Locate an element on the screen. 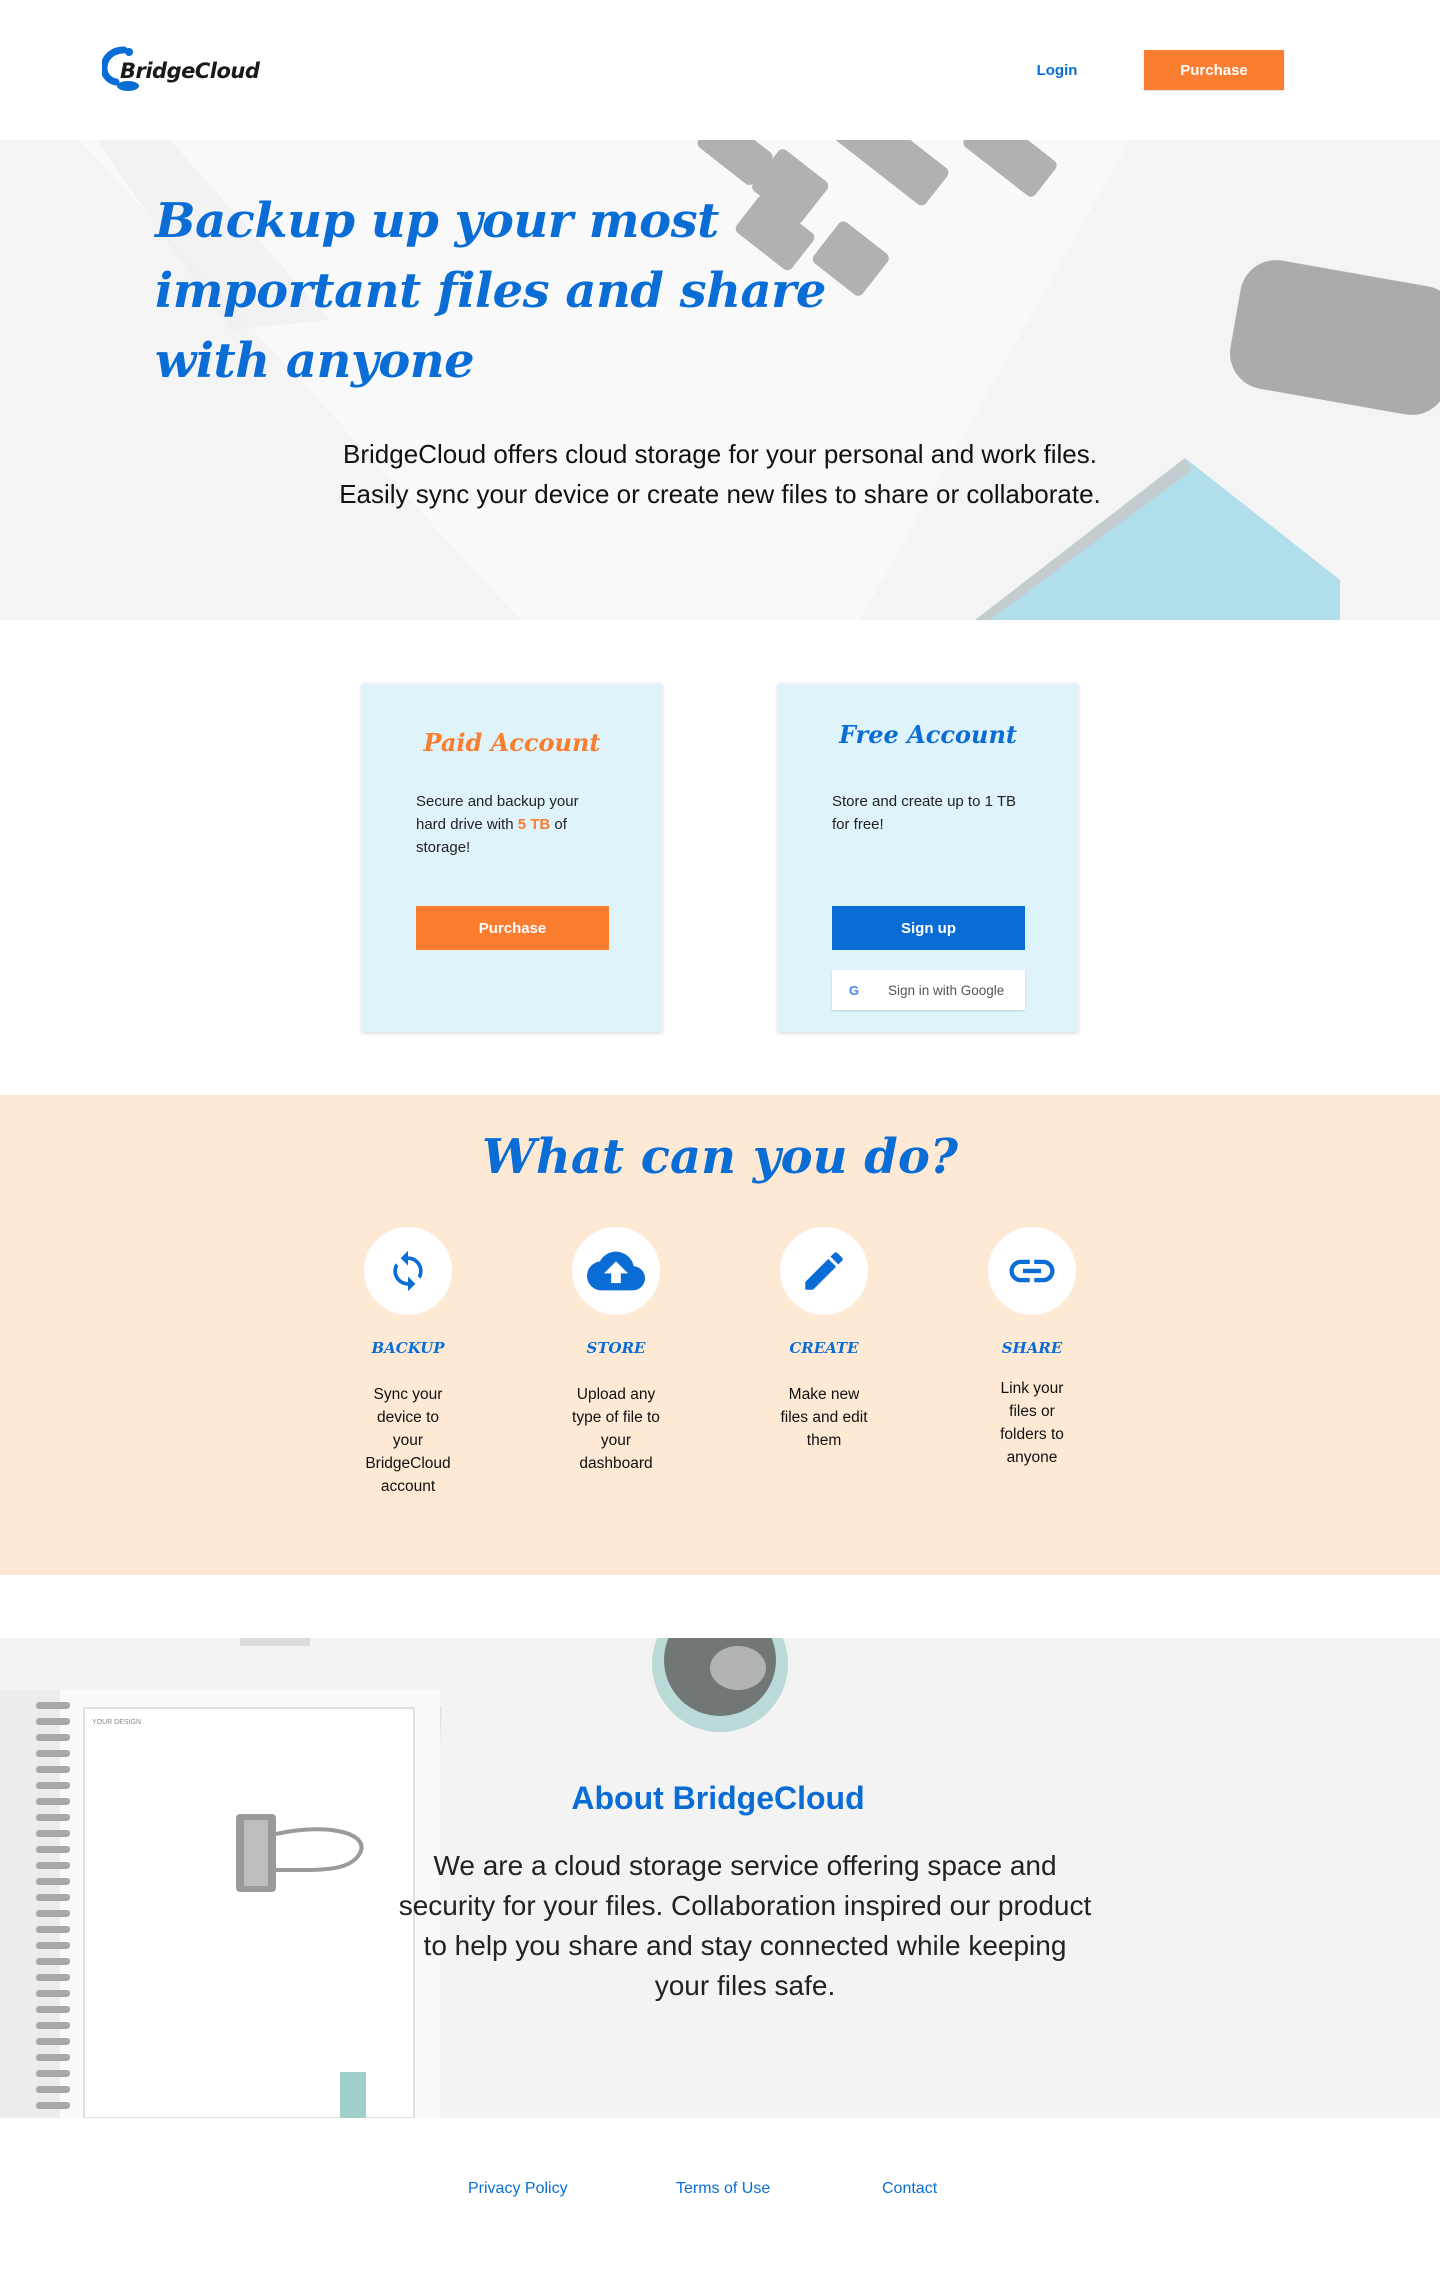 The width and height of the screenshot is (1440, 2269). feature-label: BACKUP is located at coordinates (408, 1348).